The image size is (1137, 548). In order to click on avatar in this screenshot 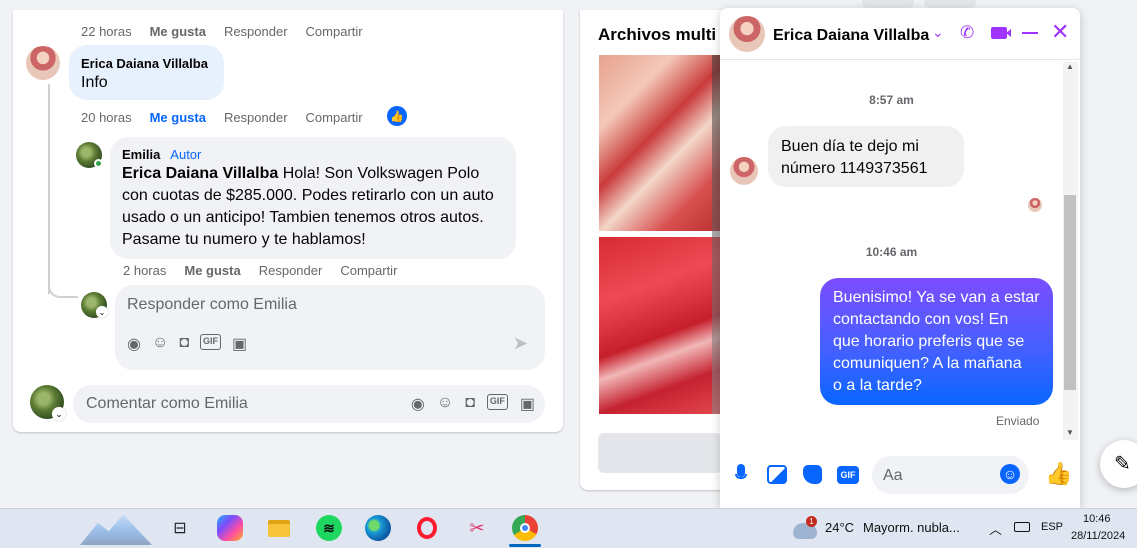, I will do `click(43, 63)`.